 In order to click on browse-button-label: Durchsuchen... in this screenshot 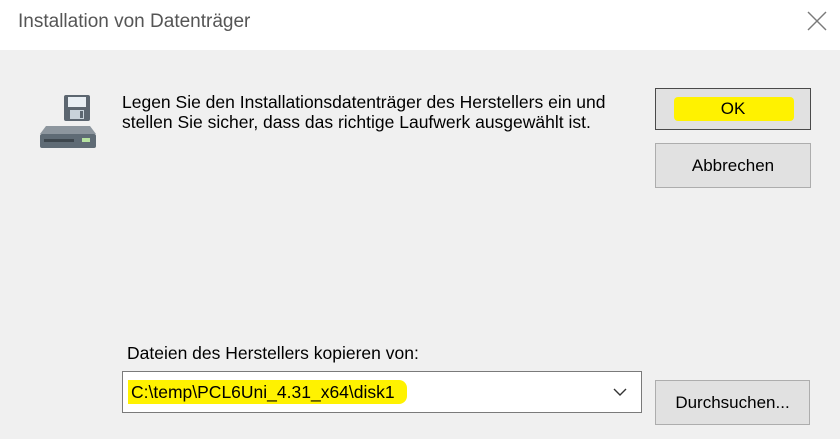, I will do `click(732, 402)`.